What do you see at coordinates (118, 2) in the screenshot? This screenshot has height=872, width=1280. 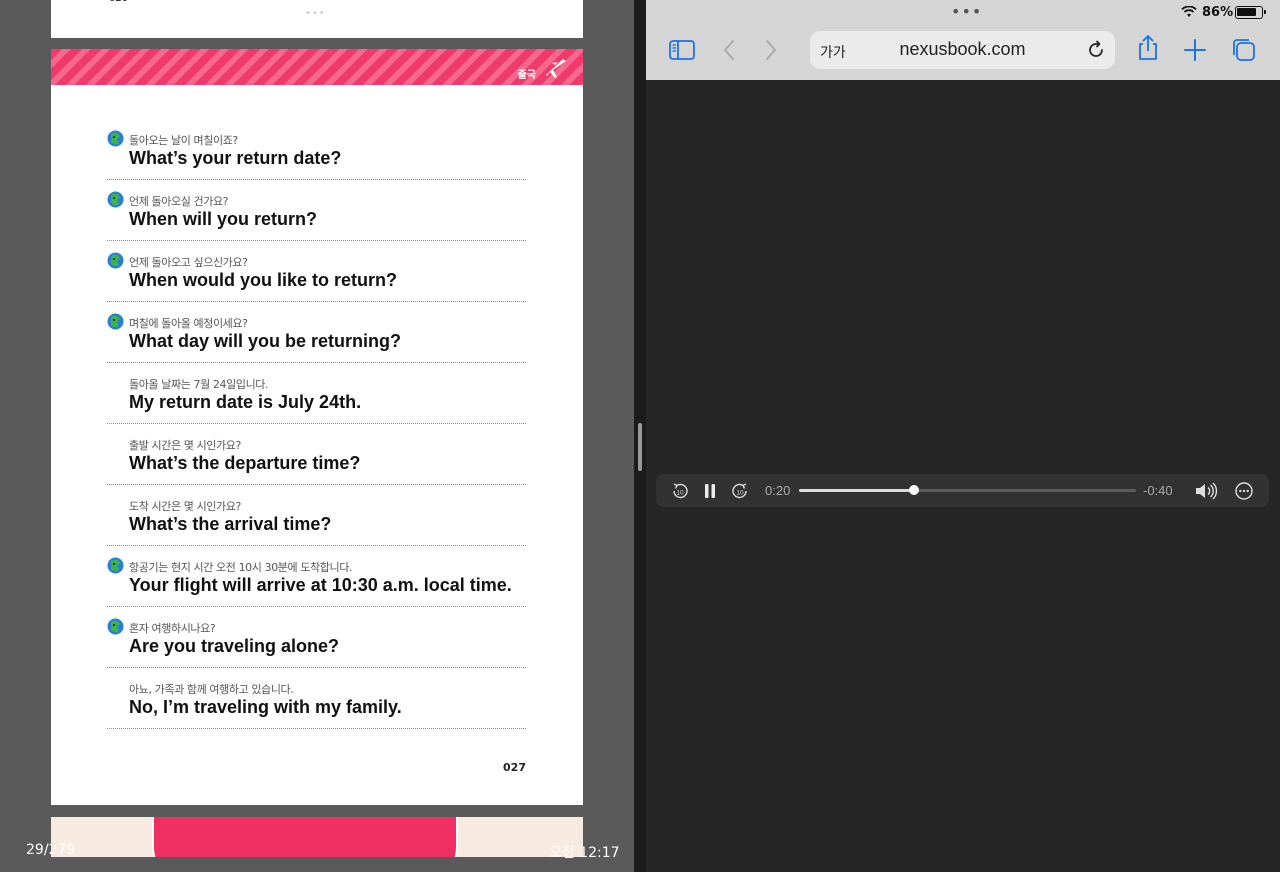 I see `previous-page-number: 026` at bounding box center [118, 2].